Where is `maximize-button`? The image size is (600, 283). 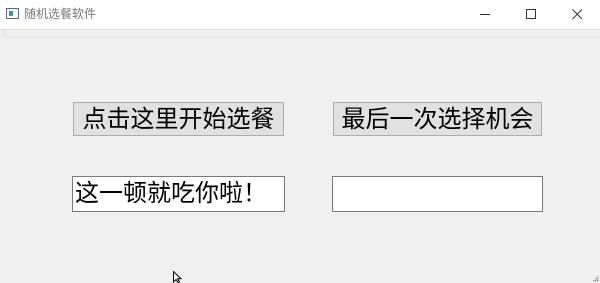
maximize-button is located at coordinates (532, 14).